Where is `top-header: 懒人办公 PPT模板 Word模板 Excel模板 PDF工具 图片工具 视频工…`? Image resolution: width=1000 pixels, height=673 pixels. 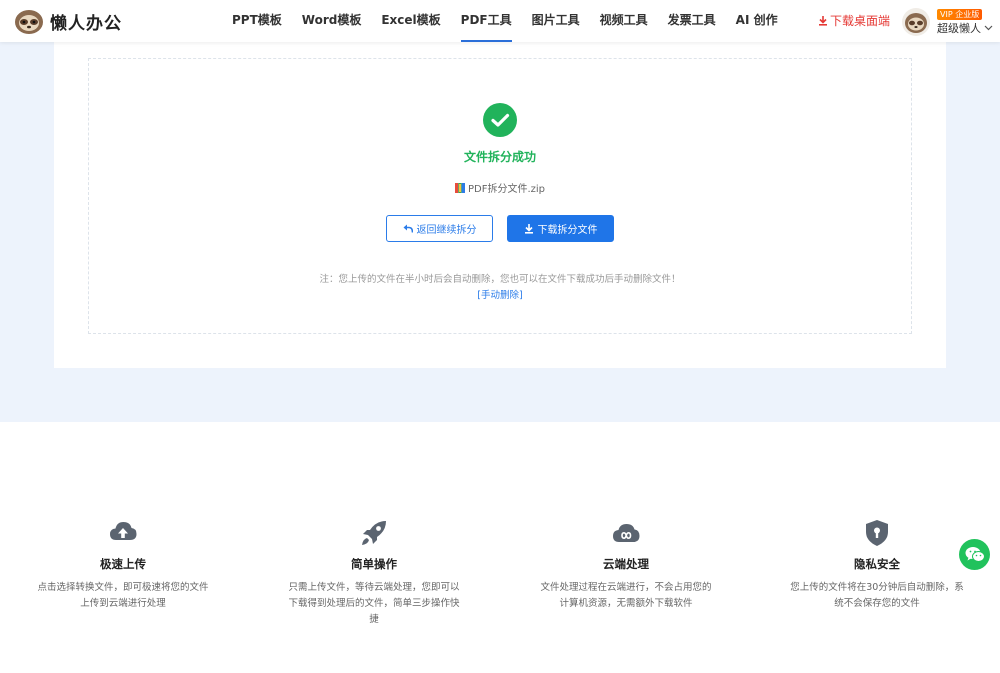
top-header: 懒人办公 PPT模板 Word模板 Excel模板 PDF工具 图片工具 视频工… is located at coordinates (500, 21).